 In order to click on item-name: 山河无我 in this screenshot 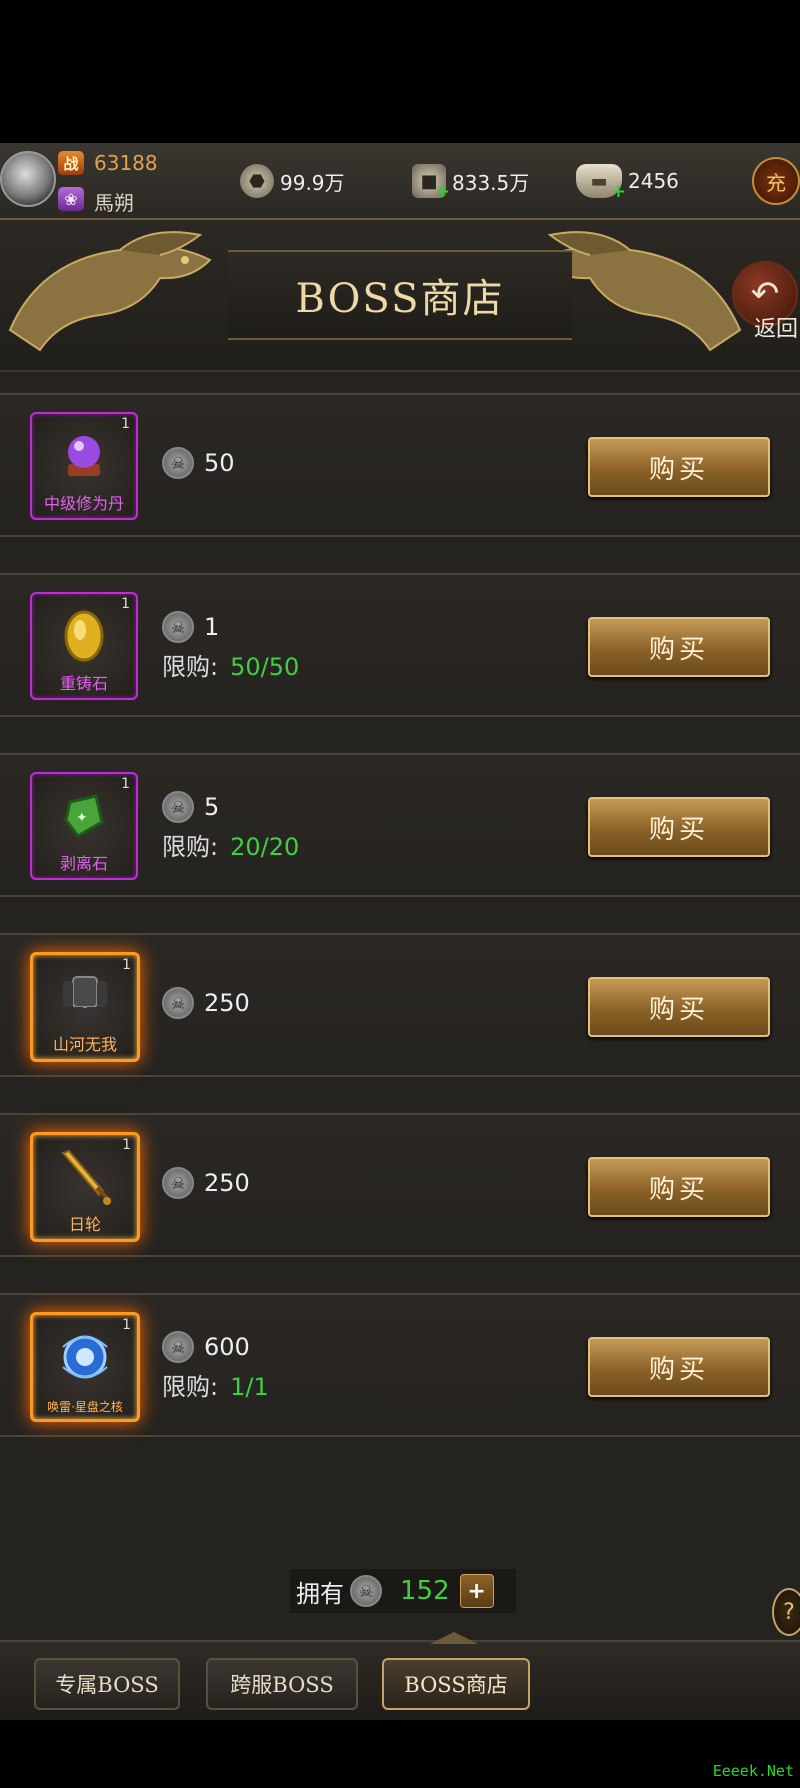, I will do `click(84, 1044)`.